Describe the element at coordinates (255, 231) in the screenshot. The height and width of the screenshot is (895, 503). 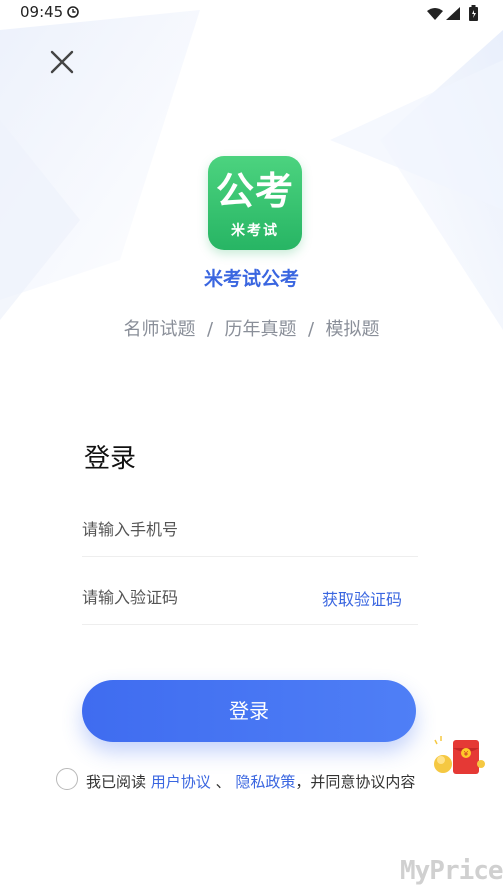
I see `logo-subtitle: 米考试` at that location.